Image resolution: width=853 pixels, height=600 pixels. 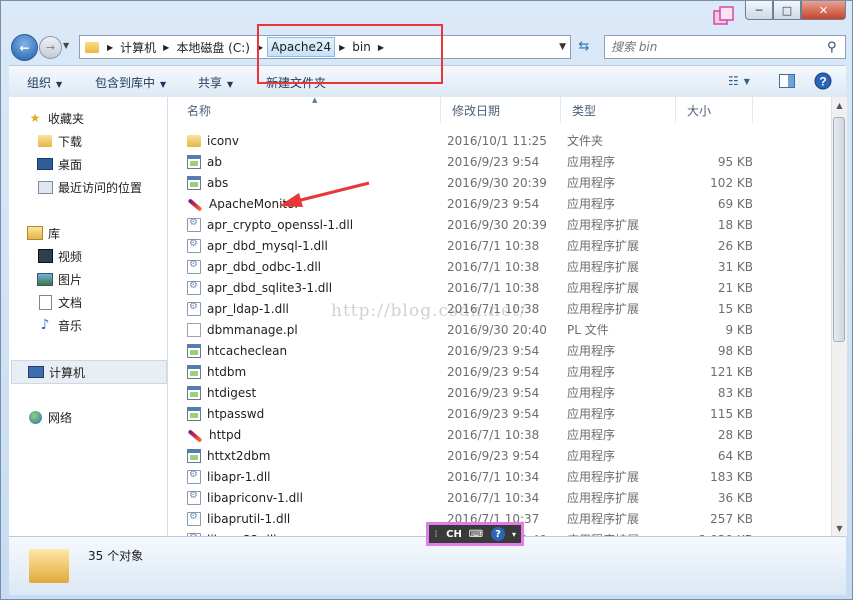 What do you see at coordinates (130, 82) in the screenshot?
I see `include-in-library-menu: 包含到库中 ▼` at bounding box center [130, 82].